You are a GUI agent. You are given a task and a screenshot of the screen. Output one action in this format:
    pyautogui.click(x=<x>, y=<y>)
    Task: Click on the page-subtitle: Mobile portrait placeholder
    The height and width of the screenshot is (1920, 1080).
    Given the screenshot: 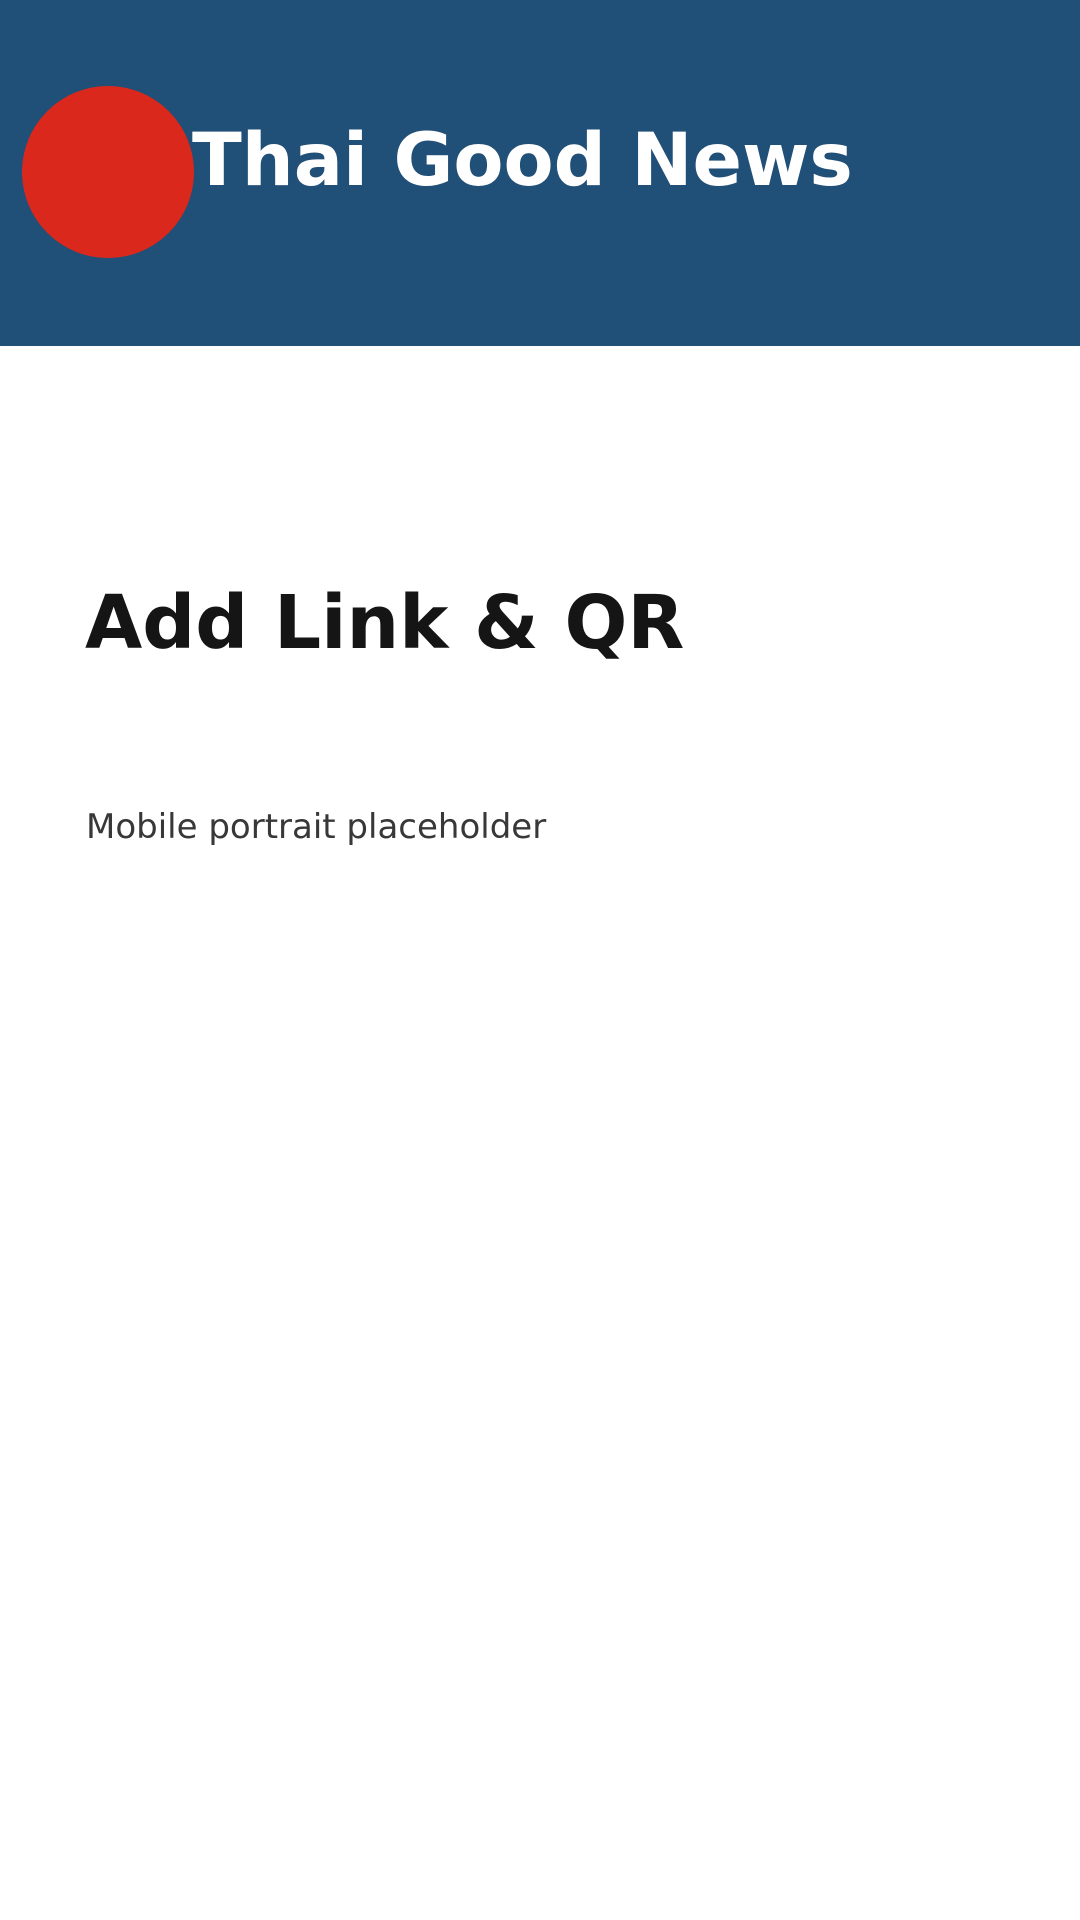 What is the action you would take?
    pyautogui.click(x=316, y=827)
    